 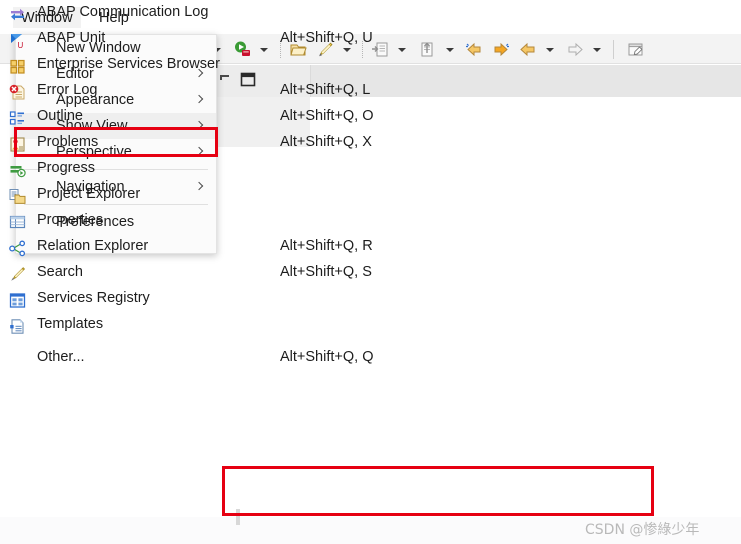 What do you see at coordinates (17, 196) in the screenshot?
I see `project-explorer-icon` at bounding box center [17, 196].